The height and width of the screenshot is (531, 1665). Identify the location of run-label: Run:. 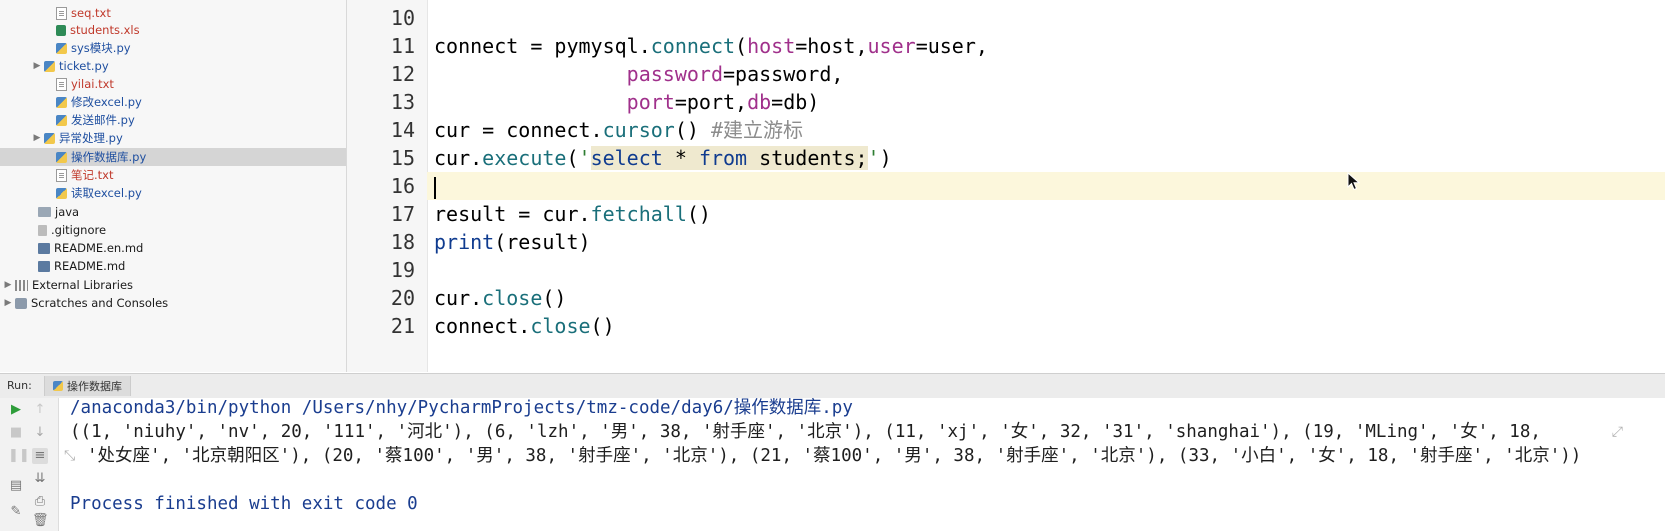
(19, 385).